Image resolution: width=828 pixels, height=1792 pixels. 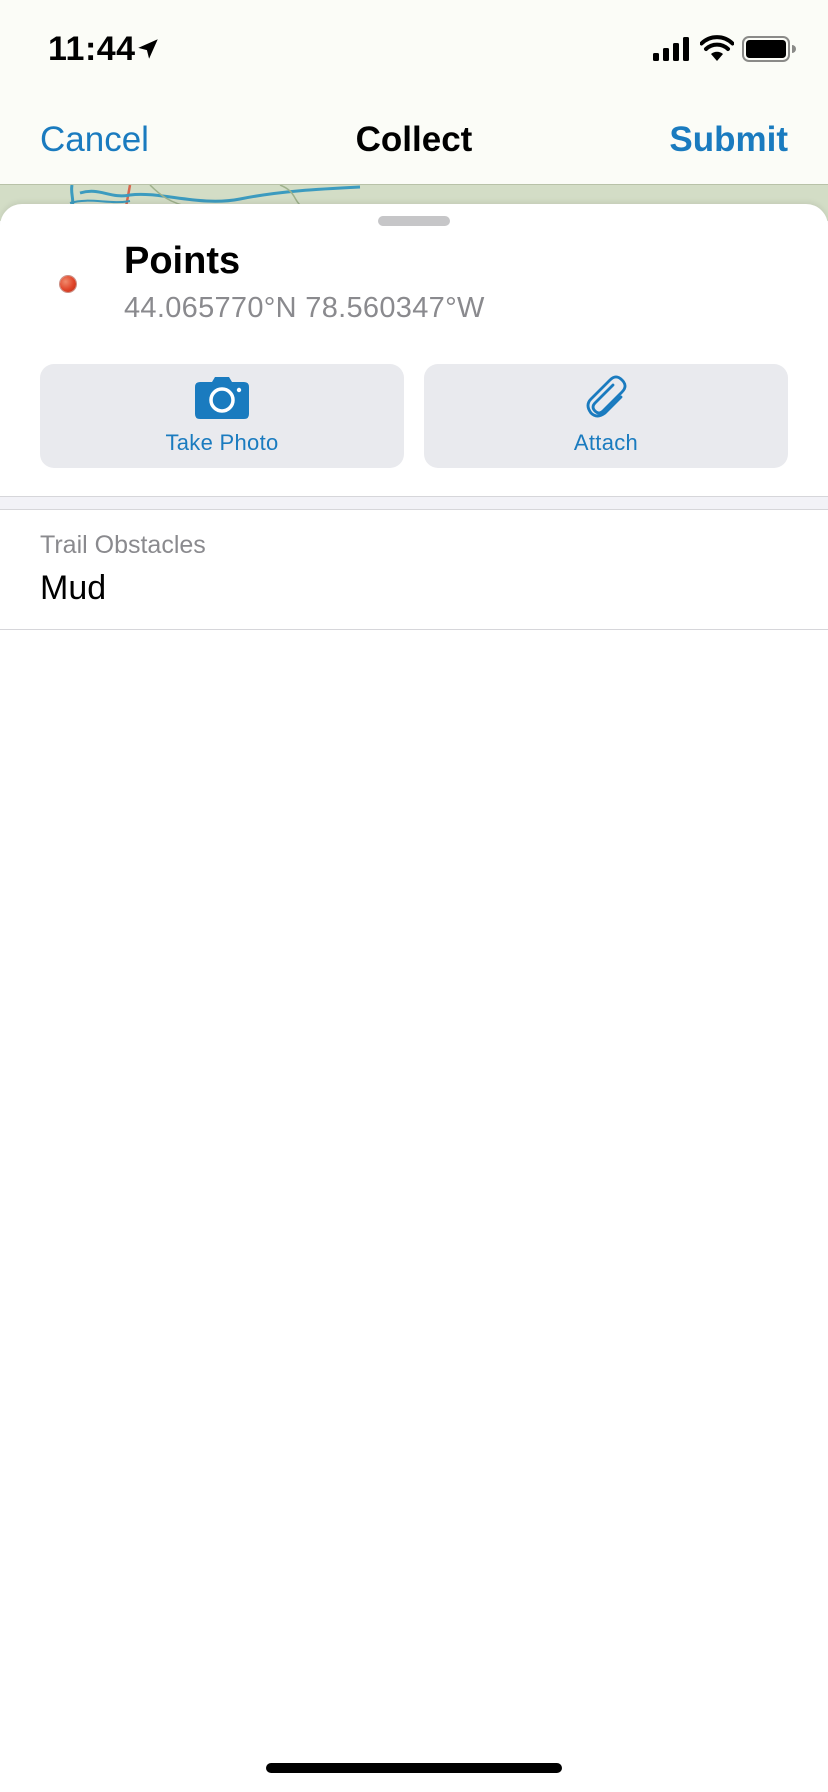 I want to click on take-photo-label: Take Photo, so click(x=222, y=442).